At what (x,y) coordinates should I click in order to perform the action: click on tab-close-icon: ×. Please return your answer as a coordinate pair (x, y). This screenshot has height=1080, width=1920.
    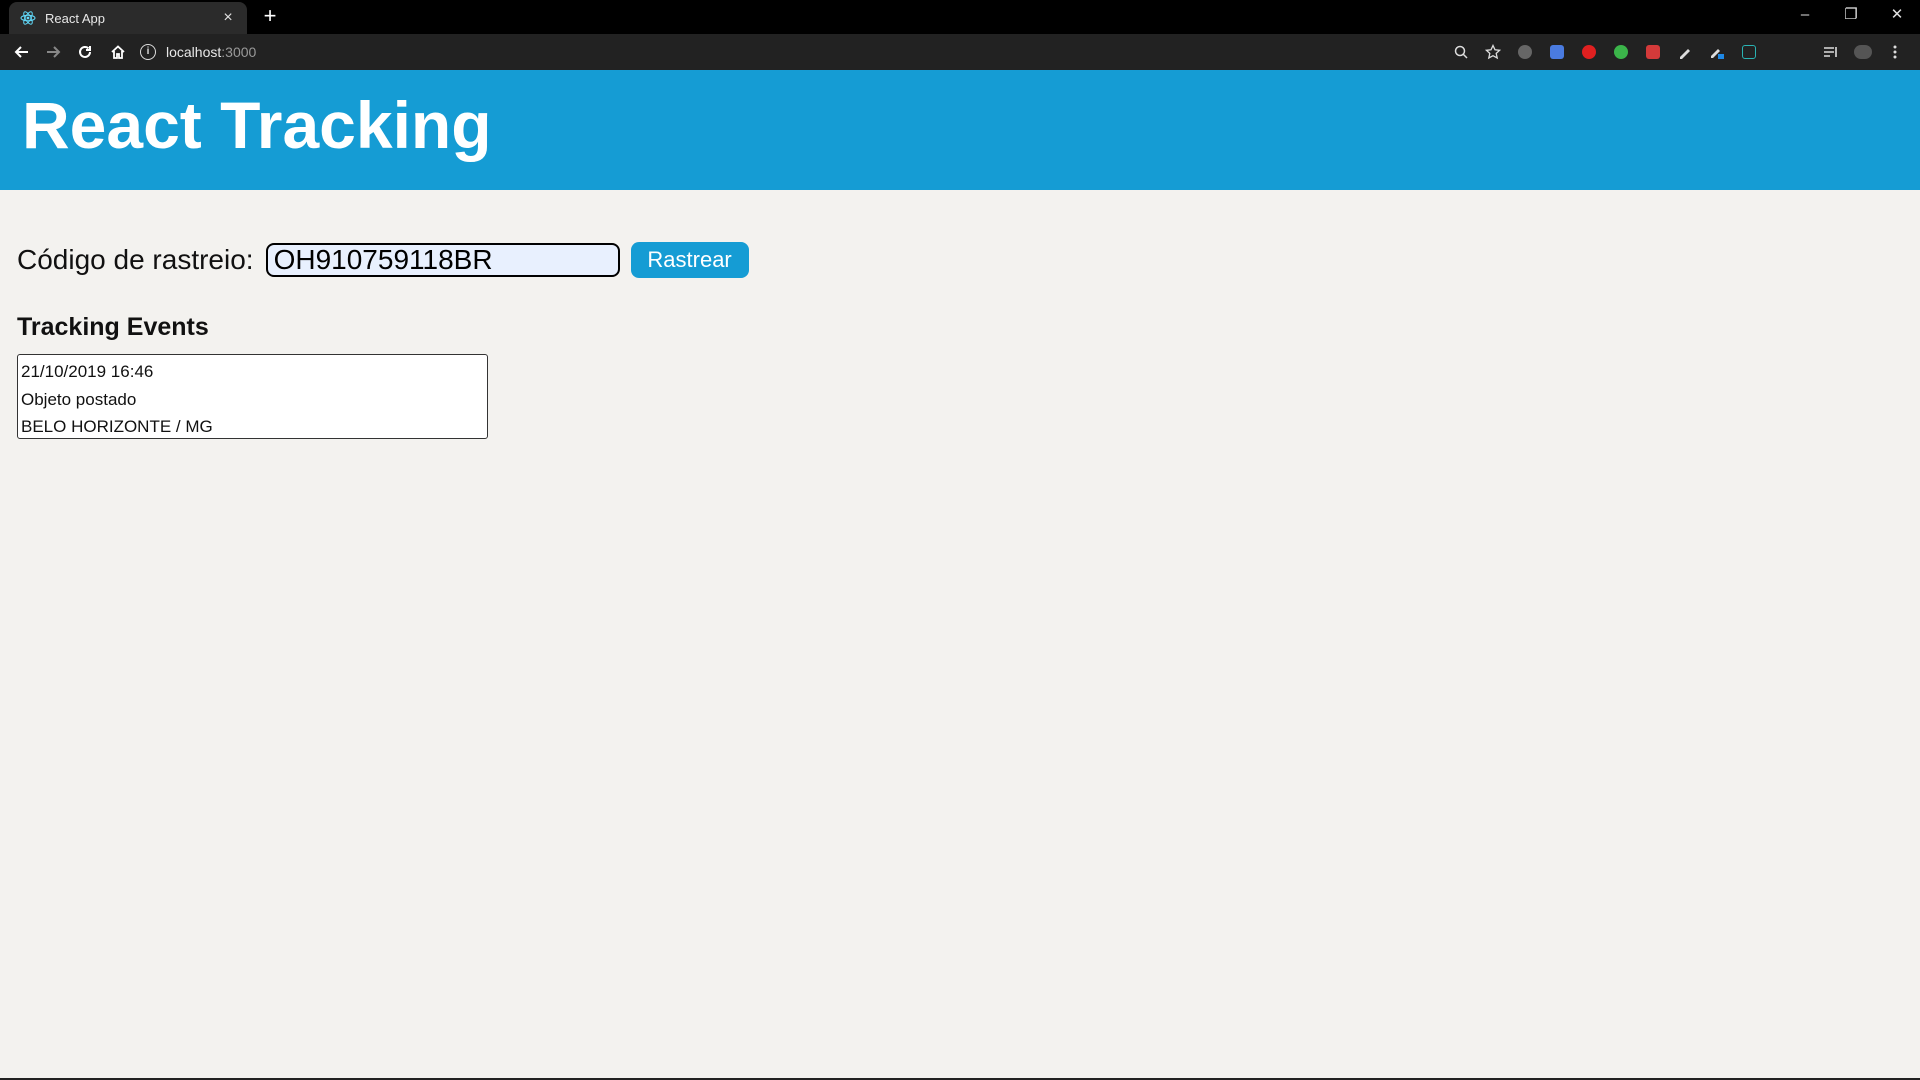
    Looking at the image, I should click on (228, 18).